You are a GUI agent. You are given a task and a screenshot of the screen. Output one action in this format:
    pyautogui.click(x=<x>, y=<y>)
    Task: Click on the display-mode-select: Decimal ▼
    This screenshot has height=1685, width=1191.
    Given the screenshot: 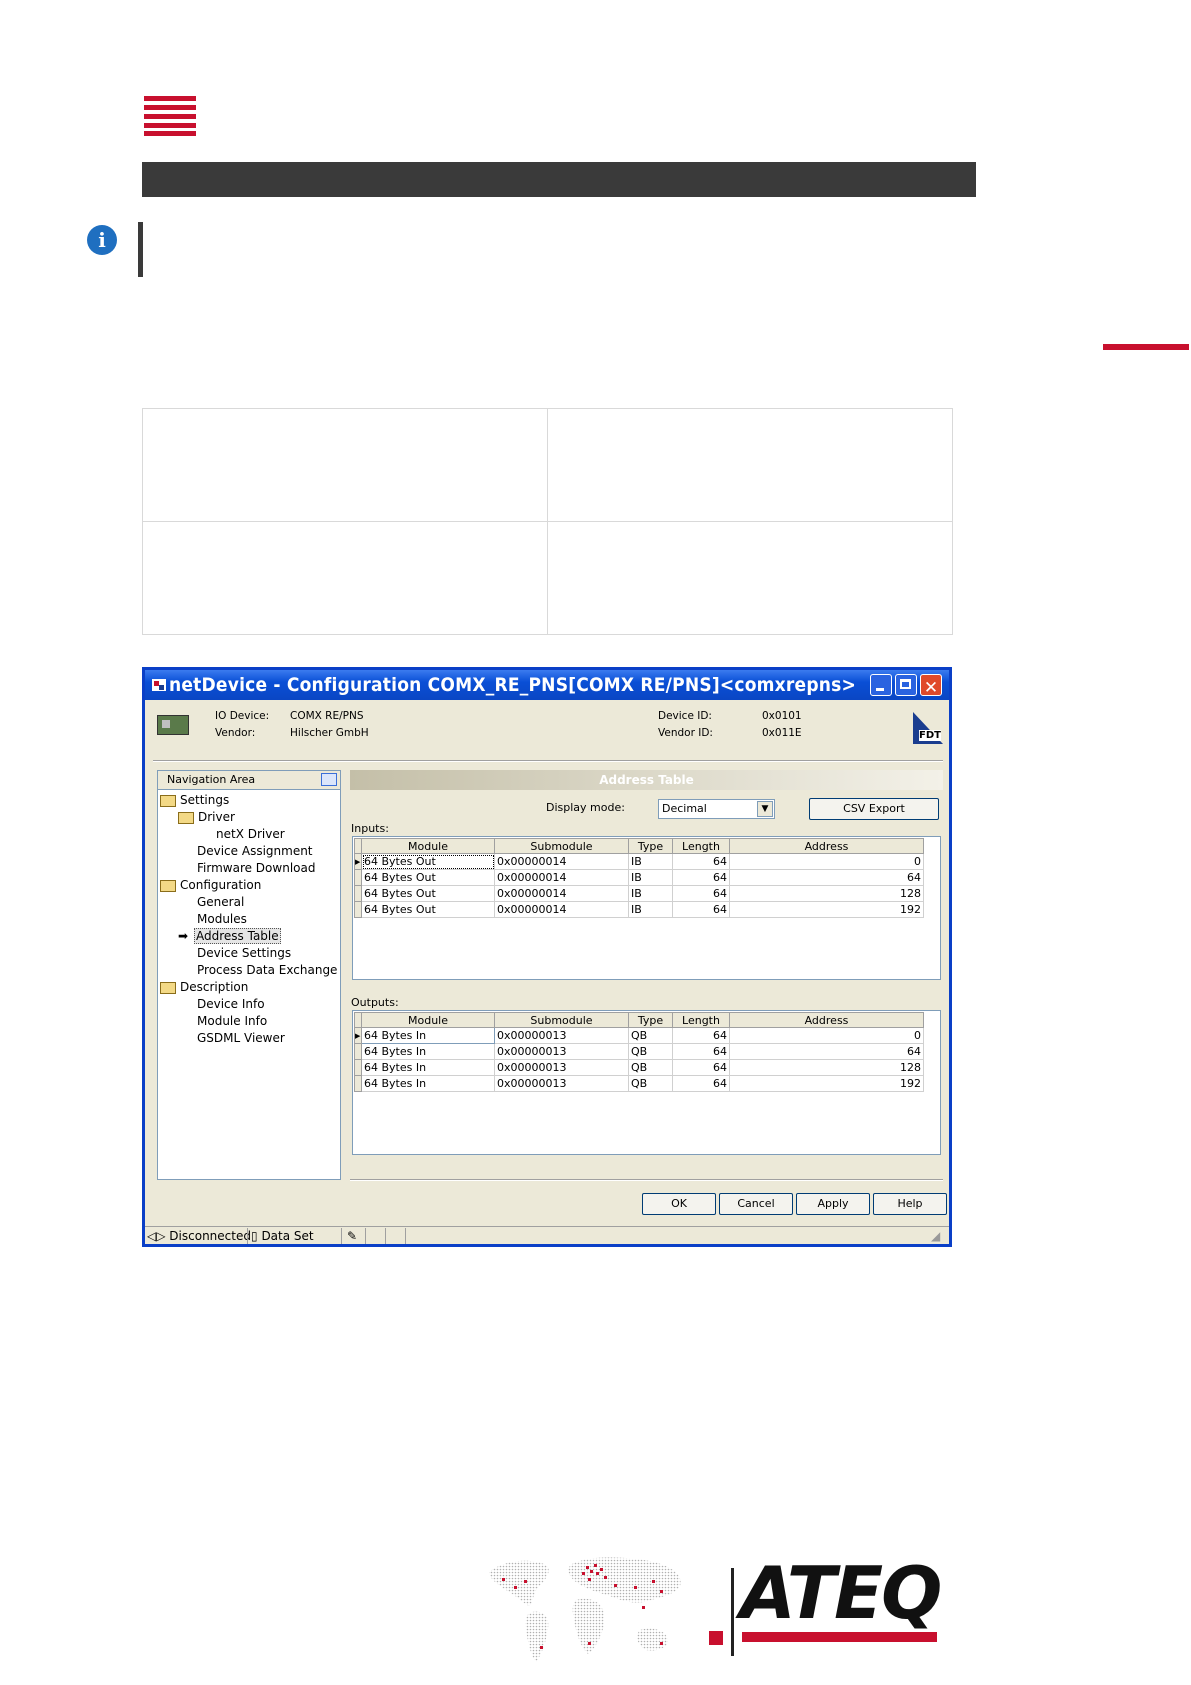 What is the action you would take?
    pyautogui.click(x=716, y=809)
    